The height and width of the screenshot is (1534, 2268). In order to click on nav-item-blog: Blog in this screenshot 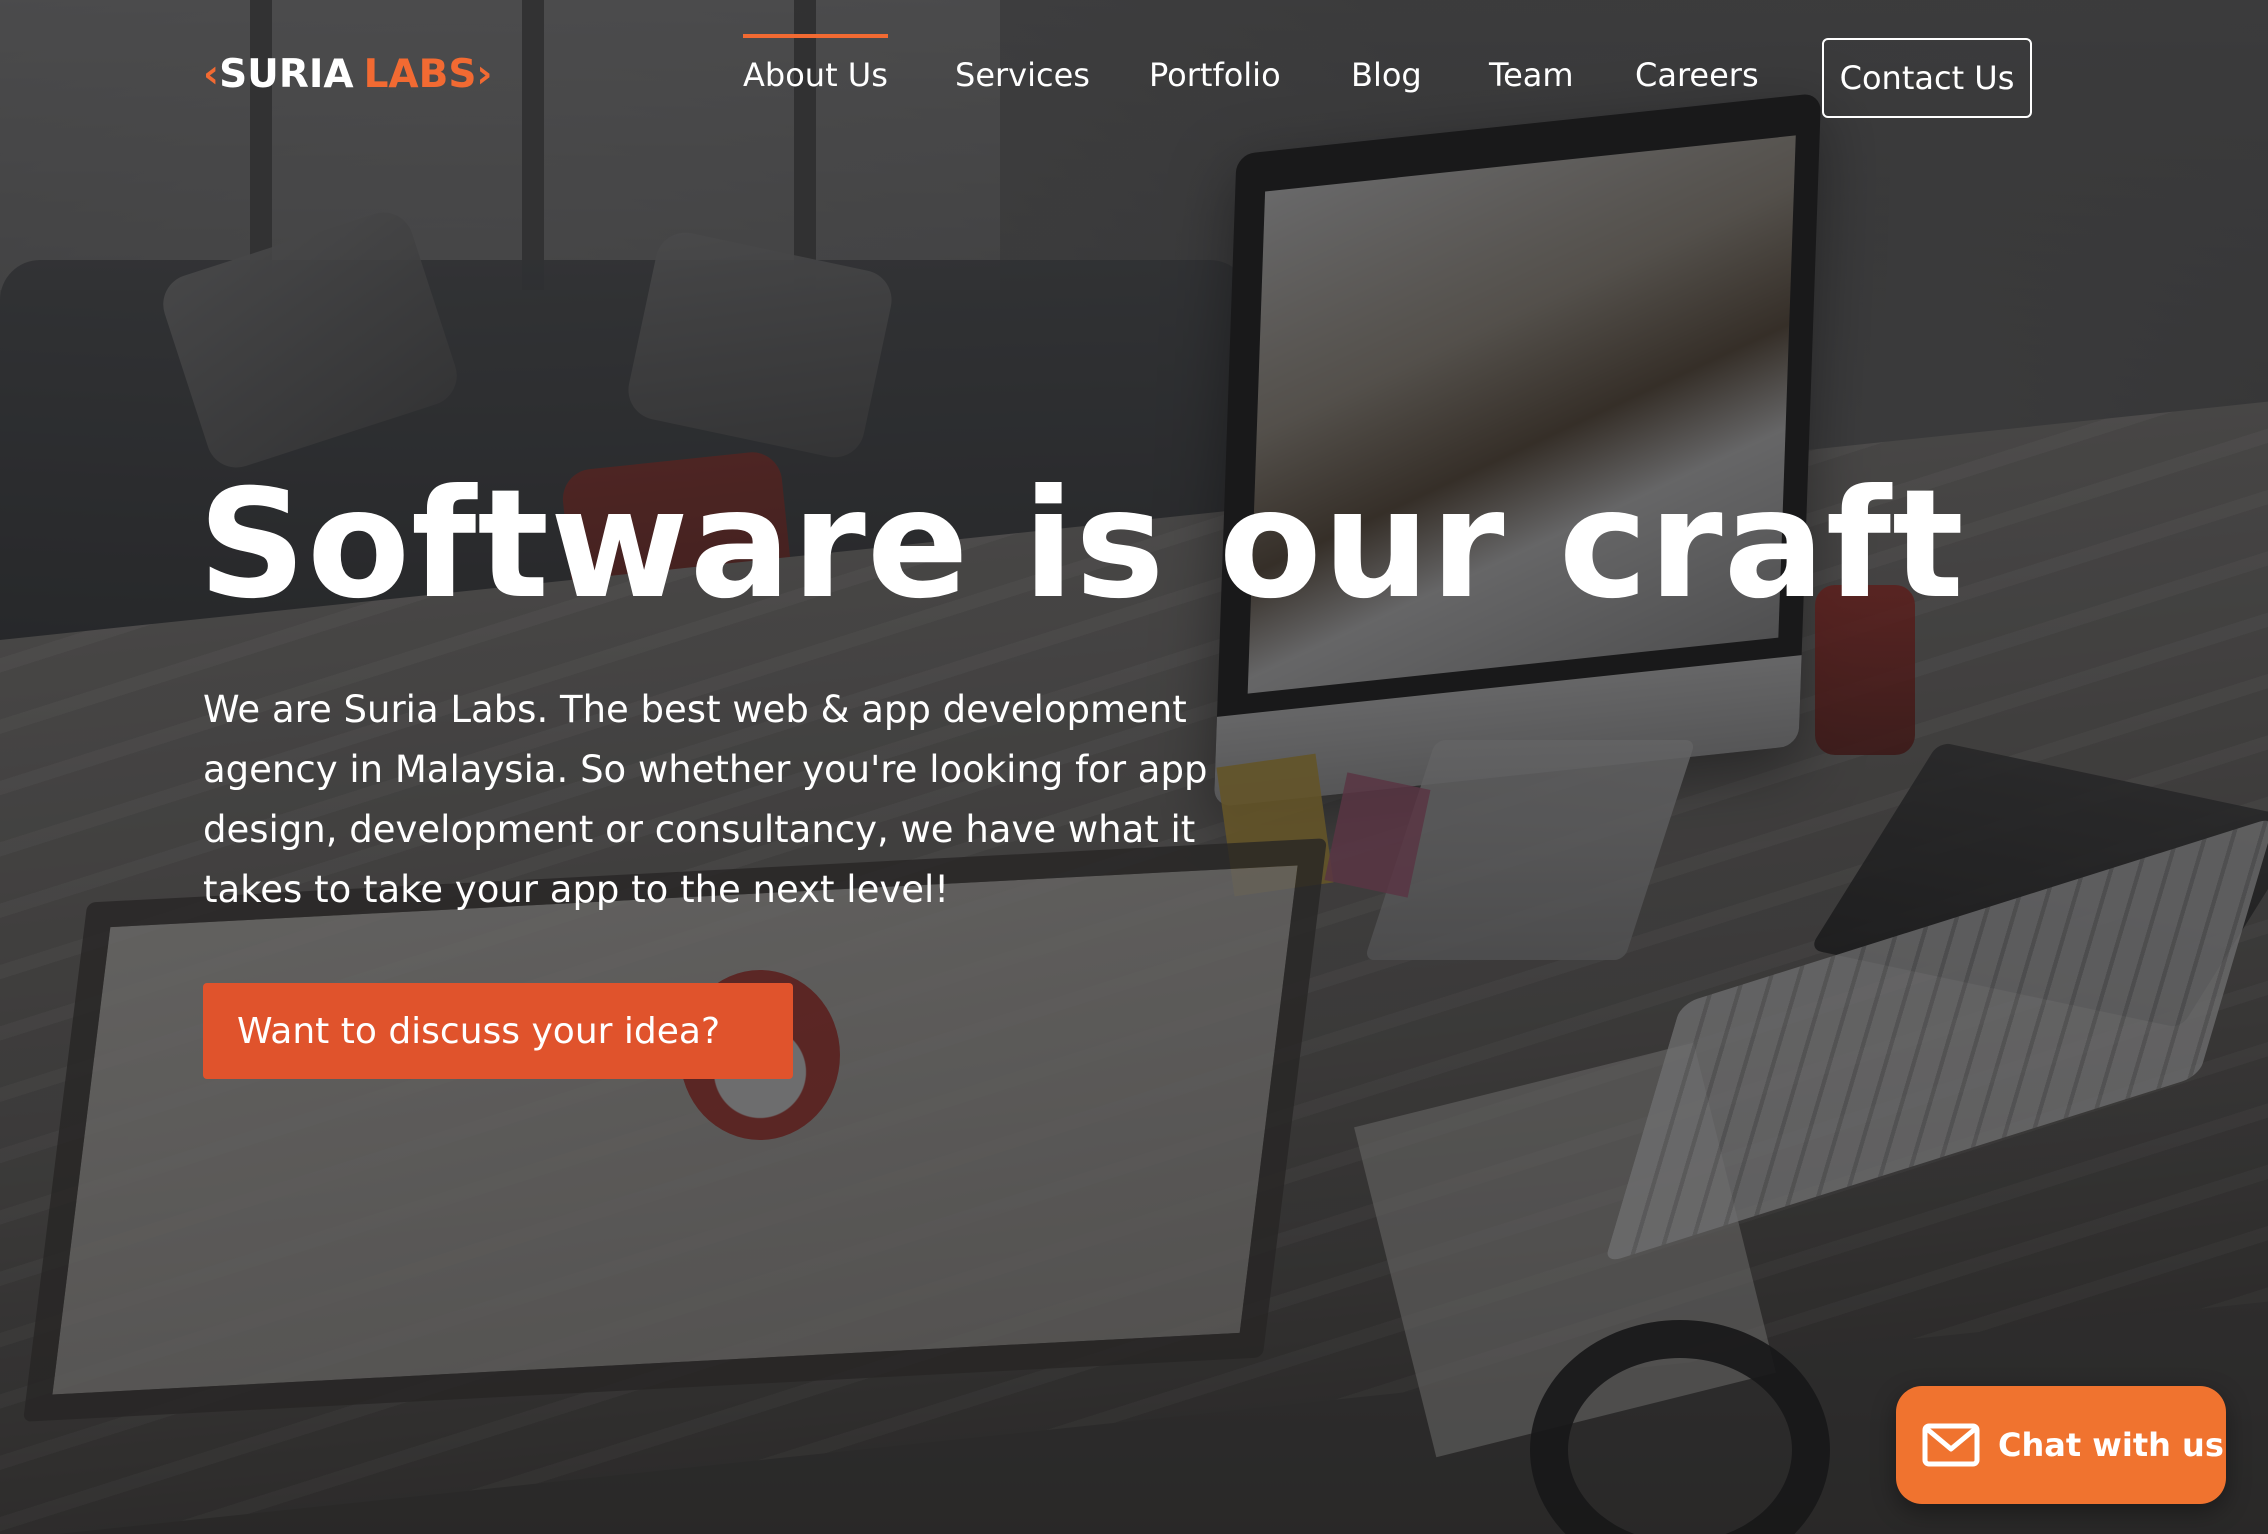, I will do `click(1386, 75)`.